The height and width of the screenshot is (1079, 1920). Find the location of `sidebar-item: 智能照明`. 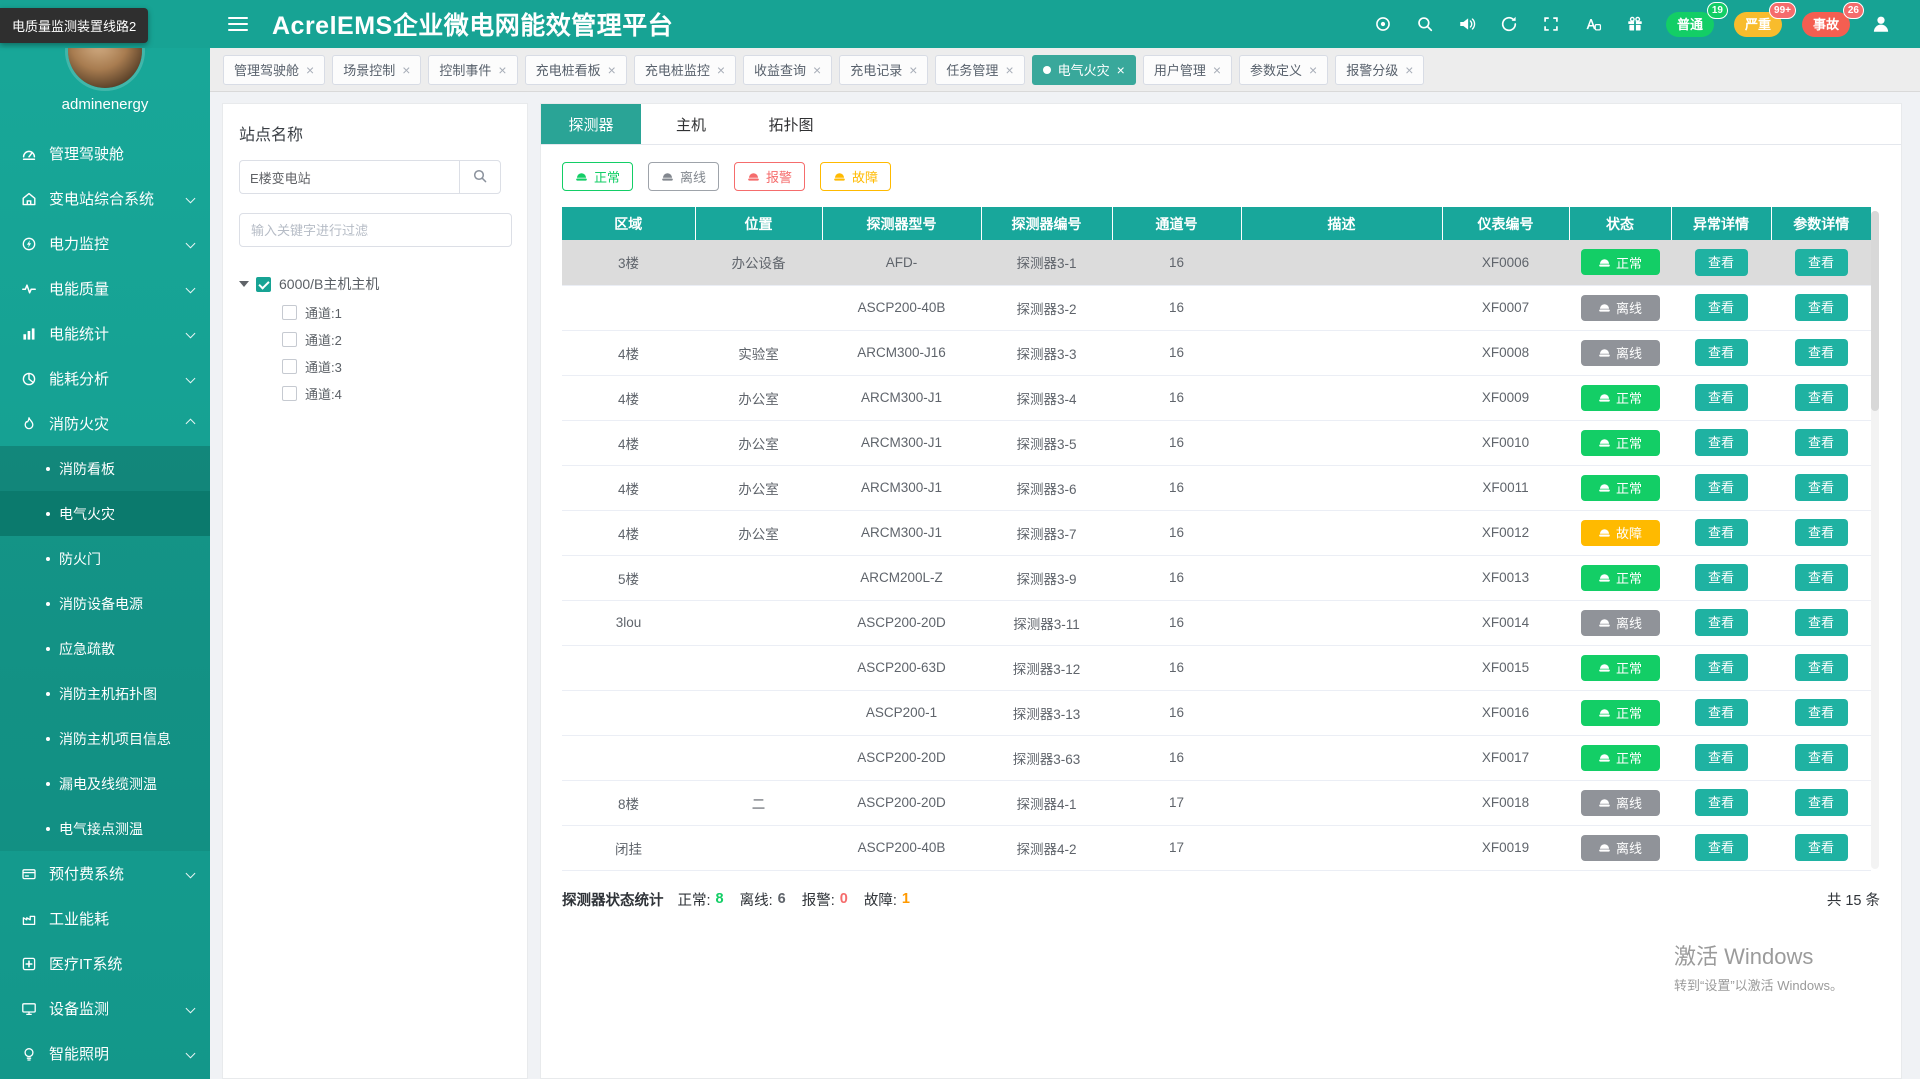

sidebar-item: 智能照明 is located at coordinates (105, 1053).